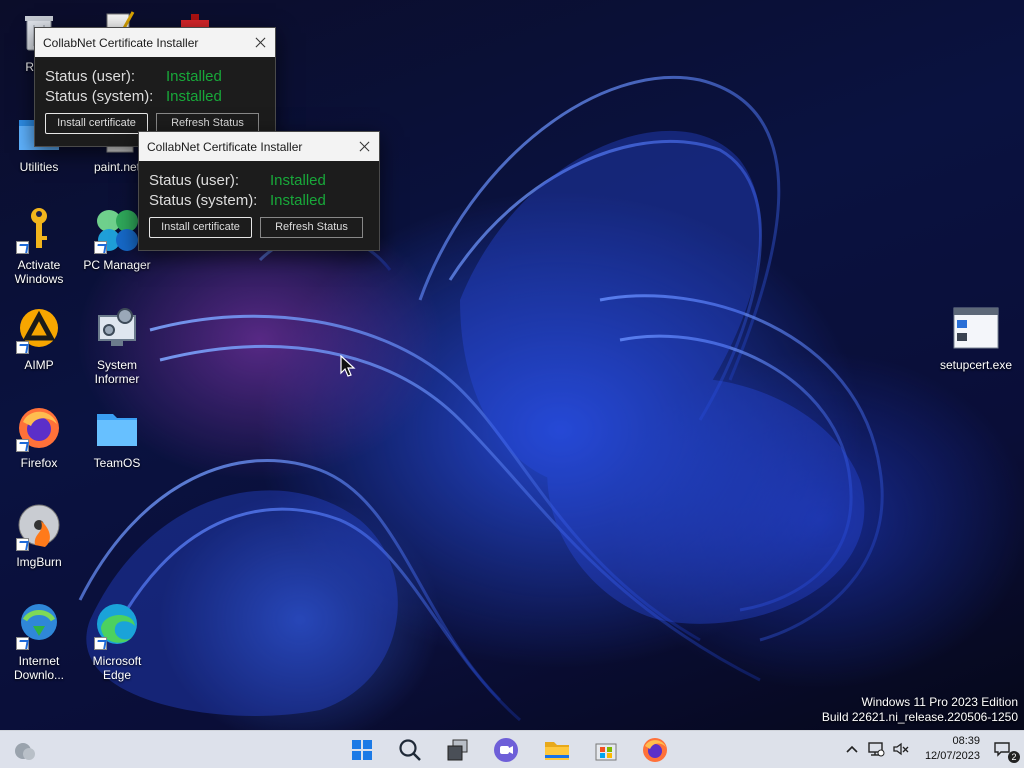 This screenshot has height=768, width=1024. I want to click on desktop-icon-label: Microsoft Edge, so click(117, 668).